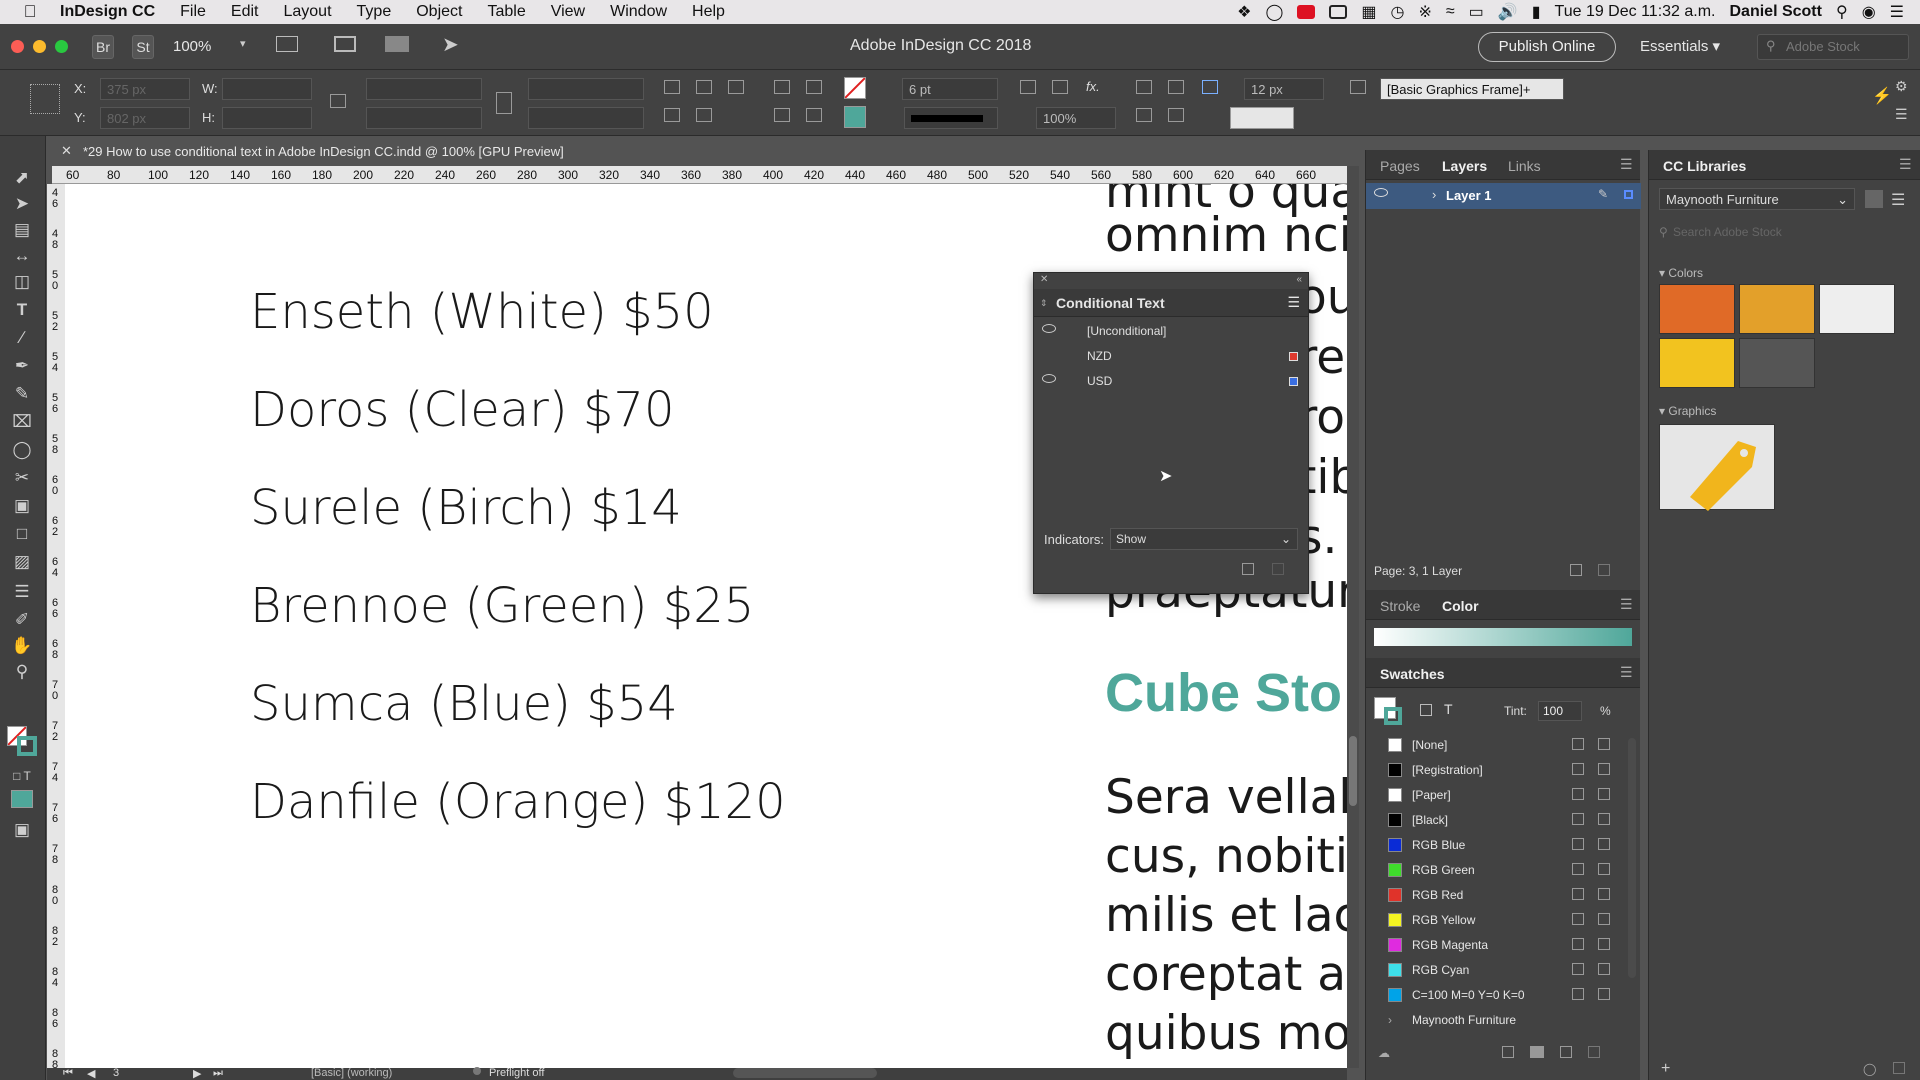 The width and height of the screenshot is (1920, 1080). I want to click on tab-pages: Pages, so click(1400, 166).